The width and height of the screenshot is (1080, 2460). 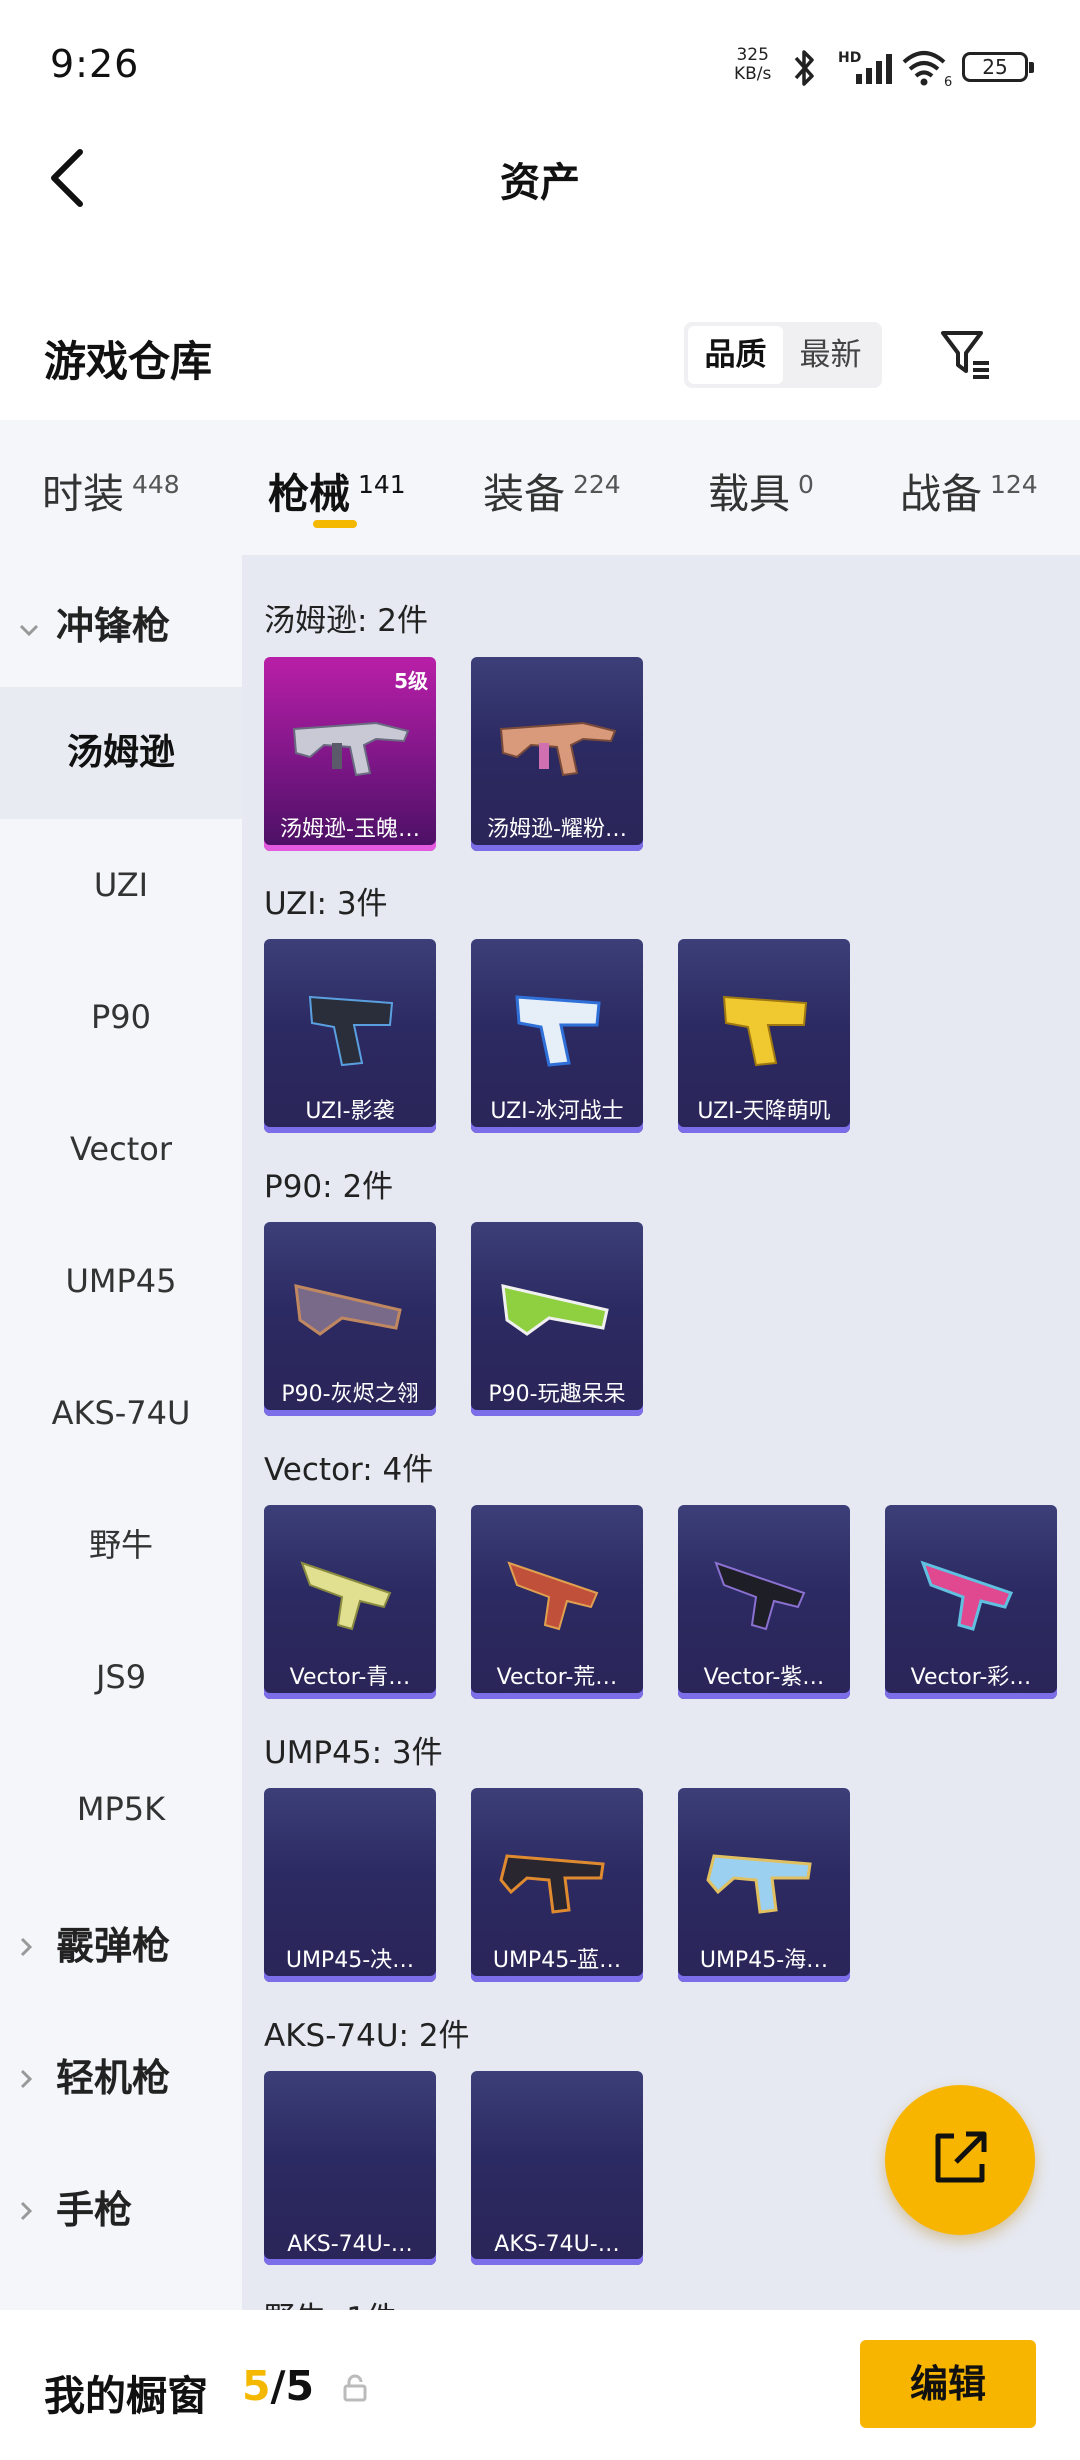 I want to click on tab-vehicles: 载具 0, so click(x=761, y=490).